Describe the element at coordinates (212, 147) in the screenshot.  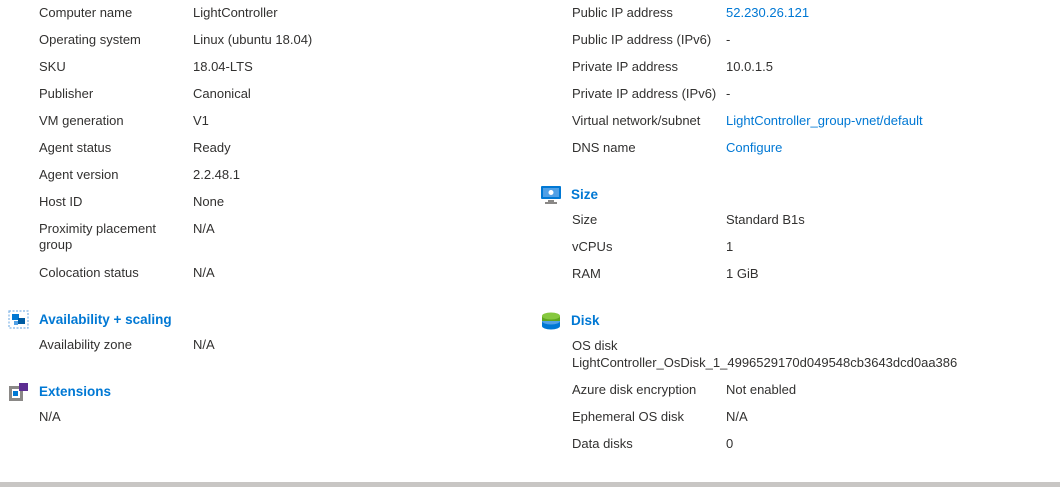
I see `property-value: Ready` at that location.